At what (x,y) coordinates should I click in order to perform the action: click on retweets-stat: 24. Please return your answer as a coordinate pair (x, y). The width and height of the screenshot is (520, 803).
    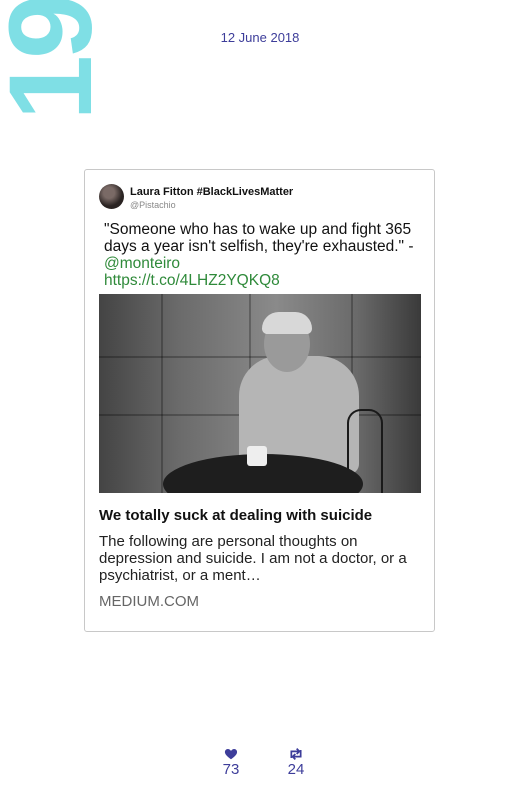
    Looking at the image, I should click on (296, 762).